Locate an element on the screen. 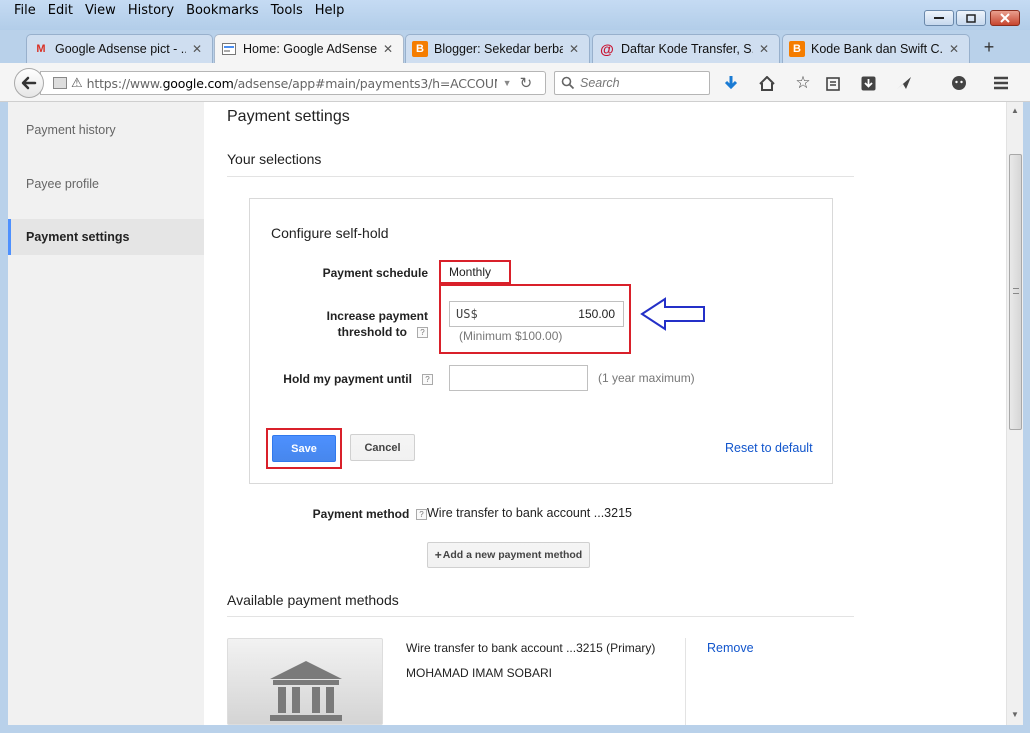 The image size is (1030, 733). tab-blogger: B Blogger: Sekedar berba... ✕ is located at coordinates (497, 48).